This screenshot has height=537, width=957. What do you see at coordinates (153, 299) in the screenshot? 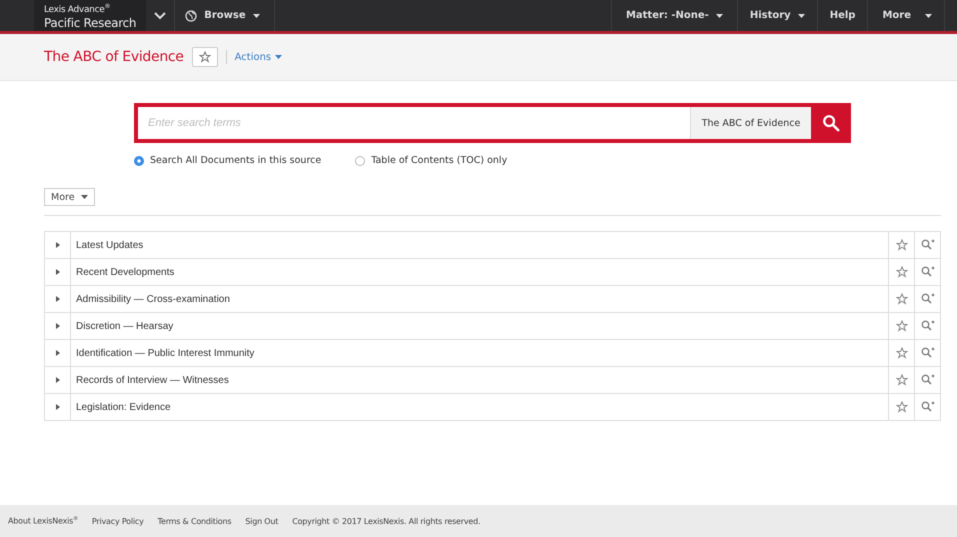
I see `toc-entry: Admissibility — Cross-examination` at bounding box center [153, 299].